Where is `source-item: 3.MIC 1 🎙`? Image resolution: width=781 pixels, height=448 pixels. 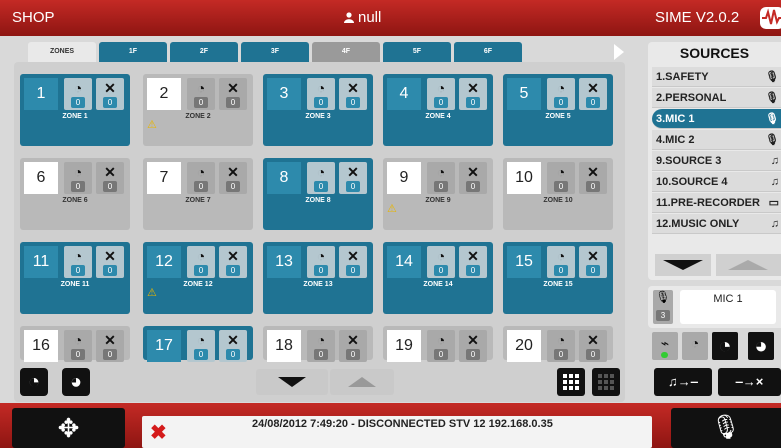
source-item: 3.MIC 1 🎙 is located at coordinates (716, 119).